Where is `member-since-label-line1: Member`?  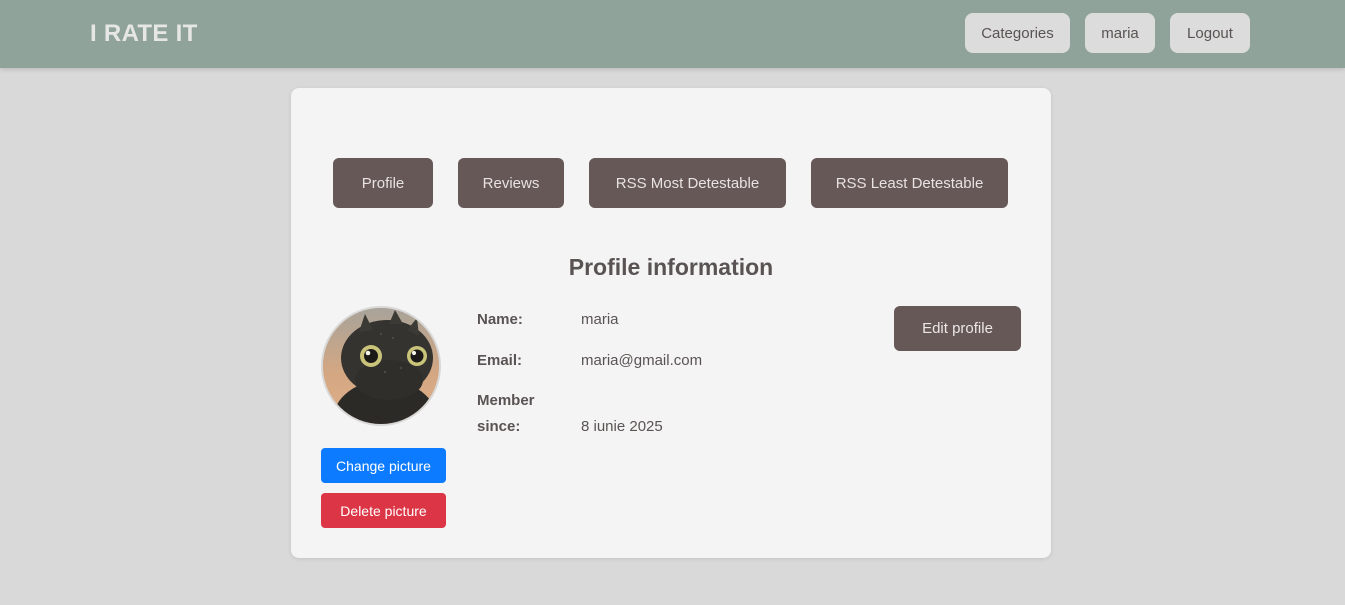 member-since-label-line1: Member is located at coordinates (506, 400).